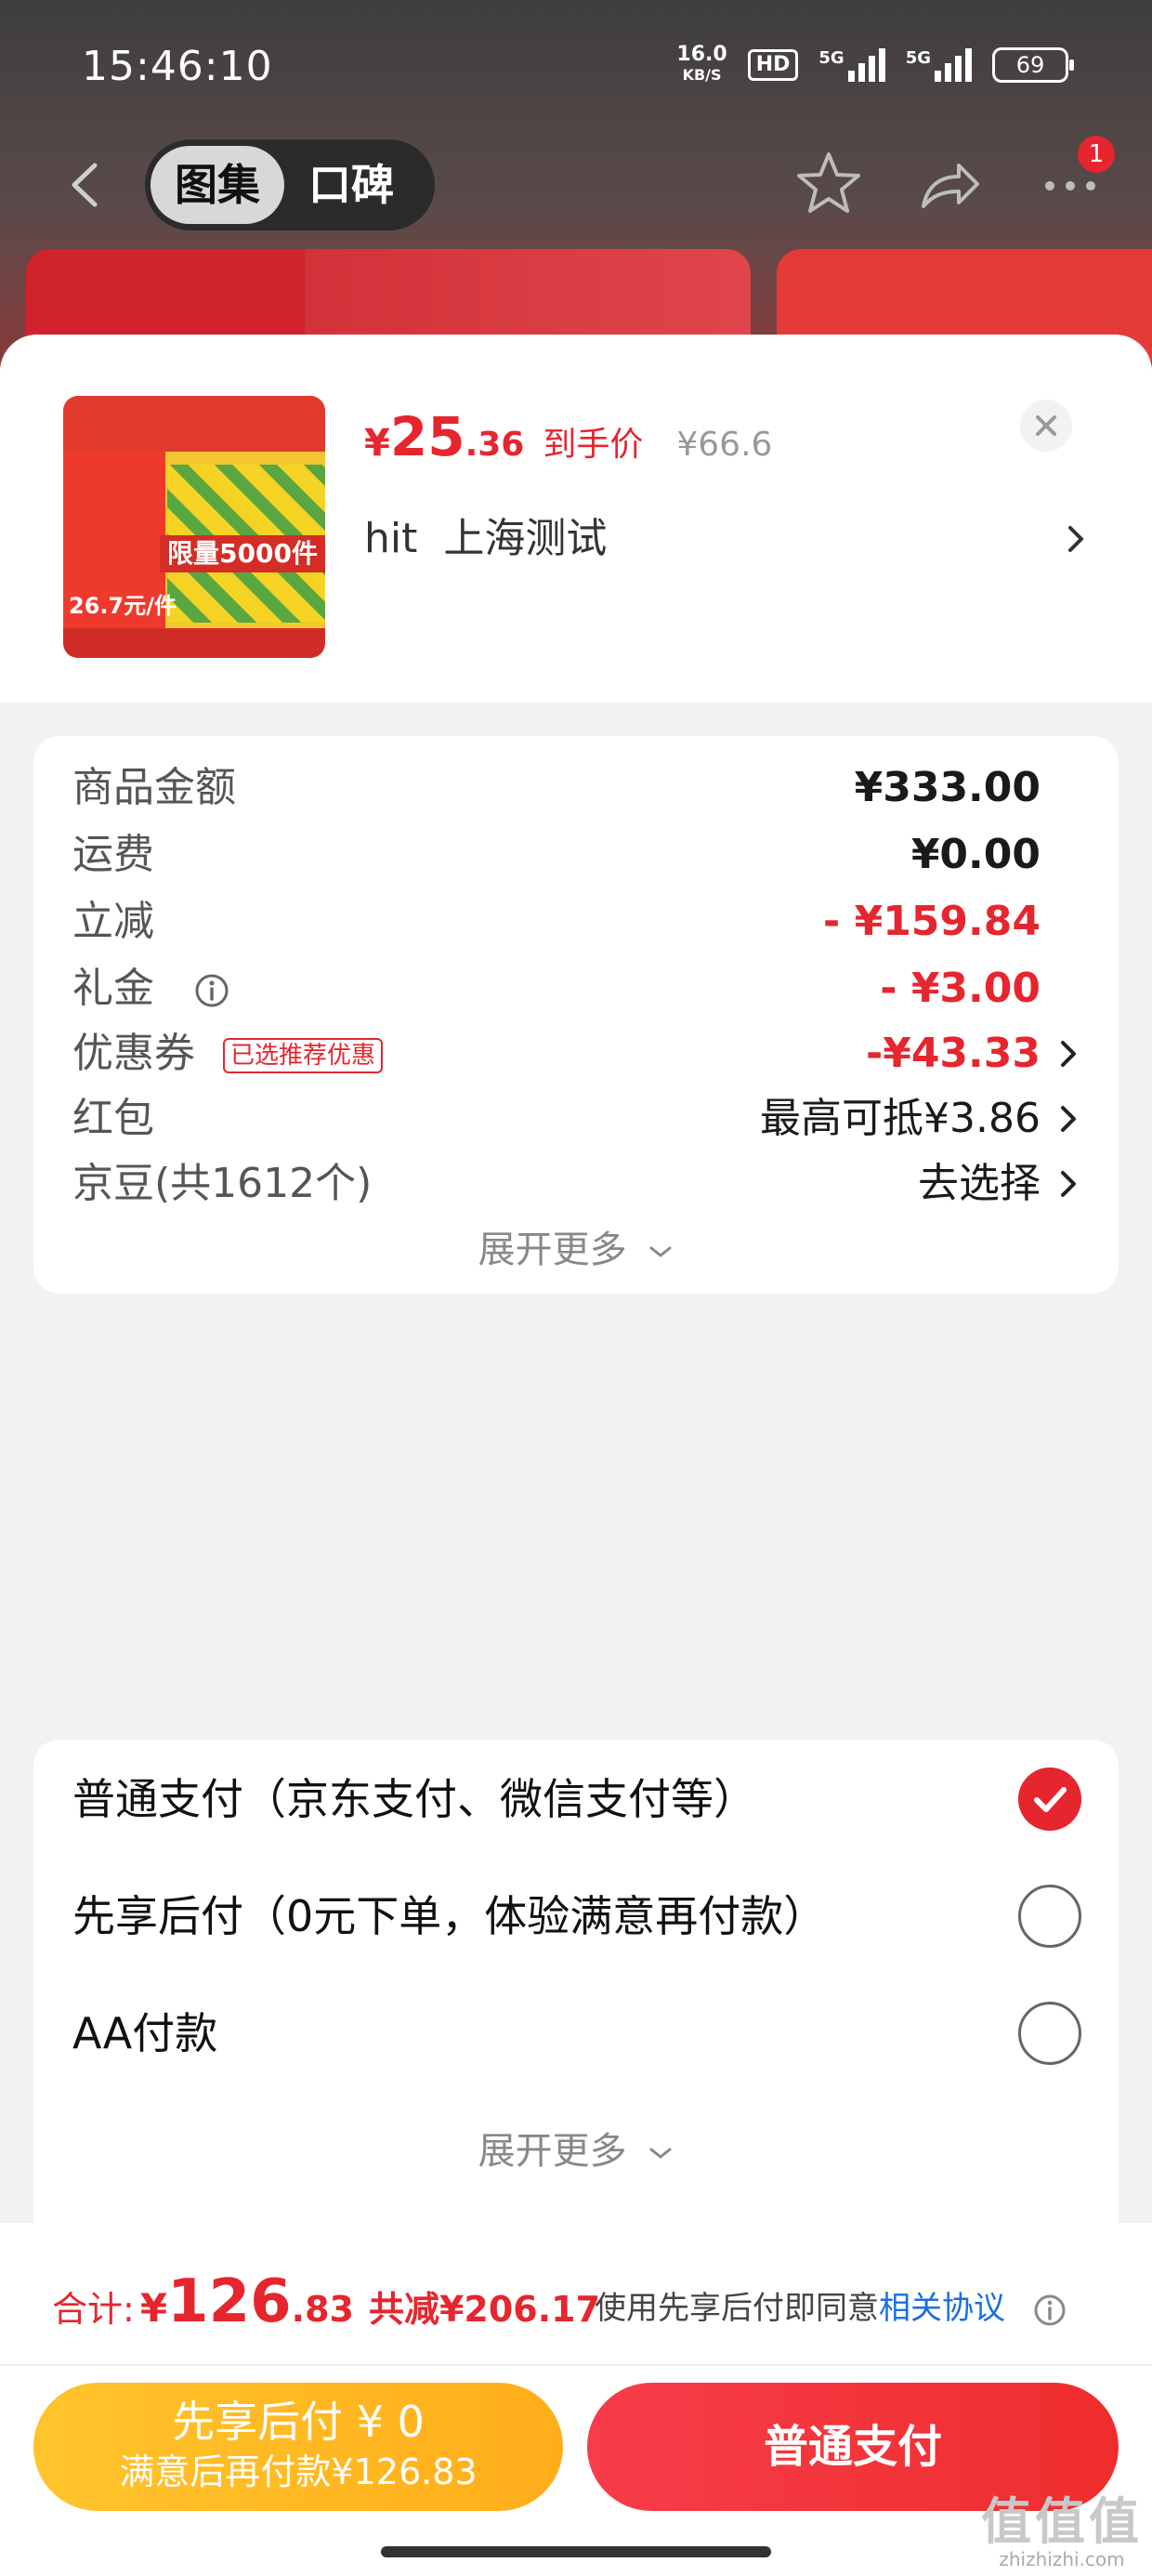  What do you see at coordinates (556, 988) in the screenshot?
I see `summary-row-gift-cash: 礼金 - ¥3.00` at bounding box center [556, 988].